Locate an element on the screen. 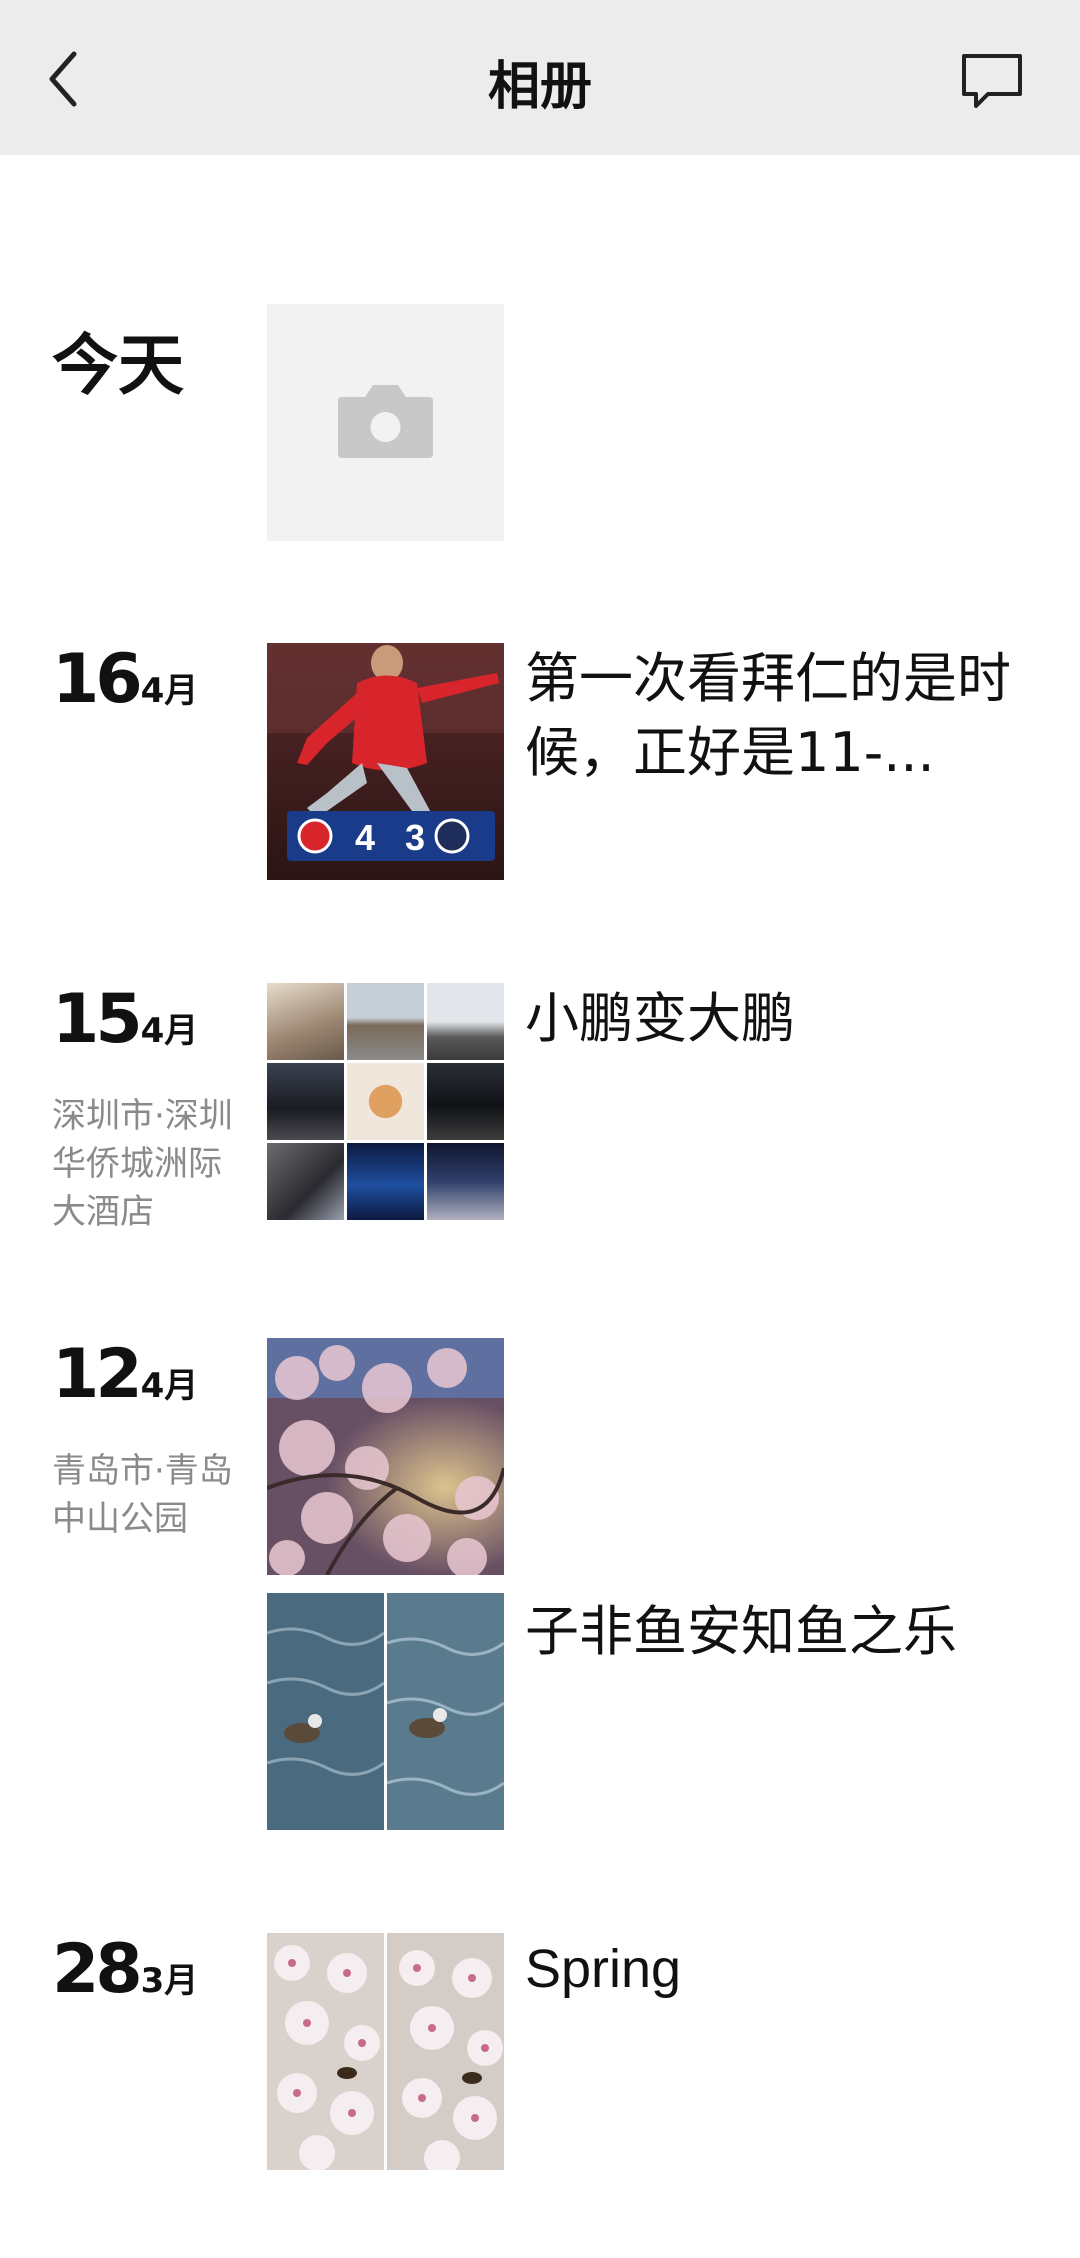 The width and height of the screenshot is (1080, 2258). page-title: 相册 is located at coordinates (539, 87).